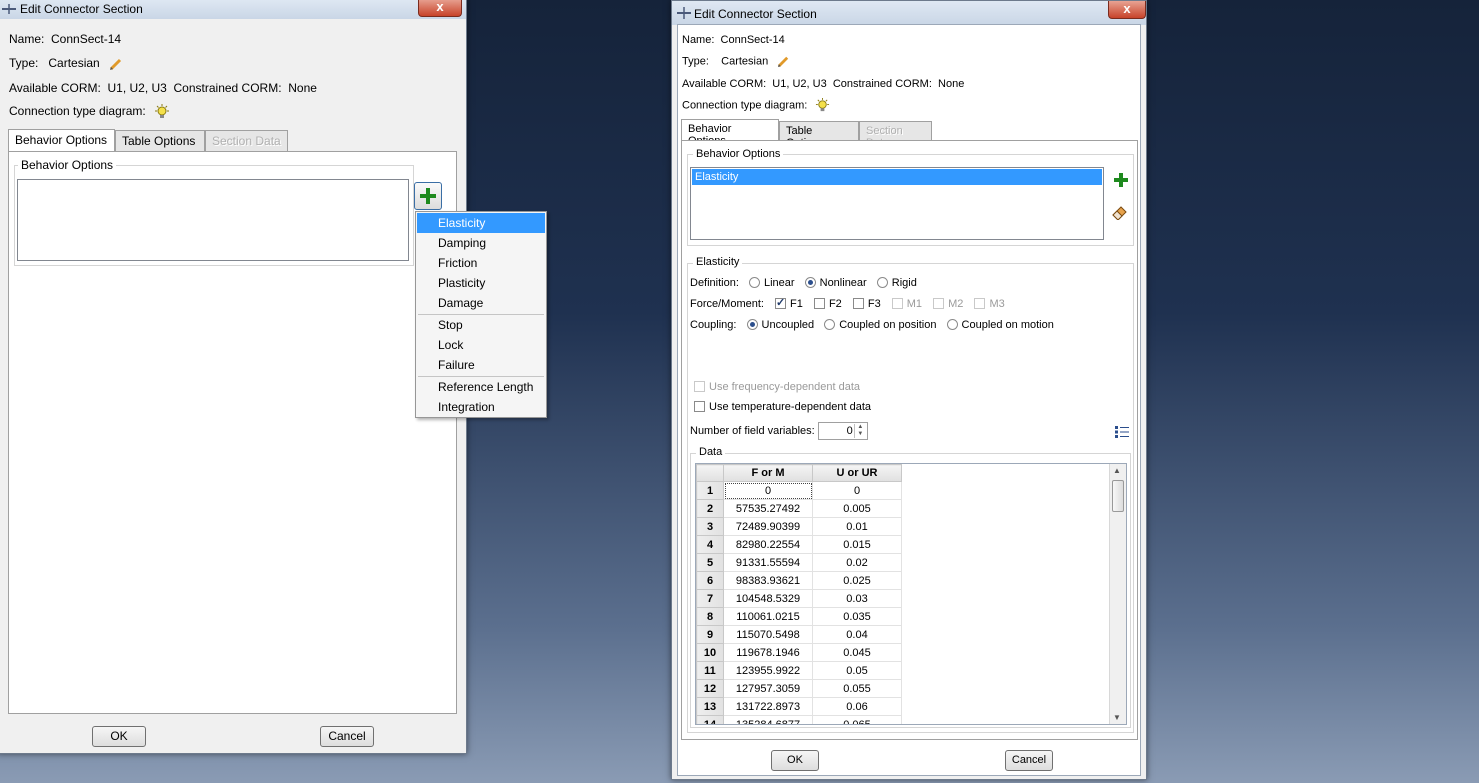 This screenshot has width=1479, height=783. What do you see at coordinates (710, 670) in the screenshot?
I see `row-number: 11` at bounding box center [710, 670].